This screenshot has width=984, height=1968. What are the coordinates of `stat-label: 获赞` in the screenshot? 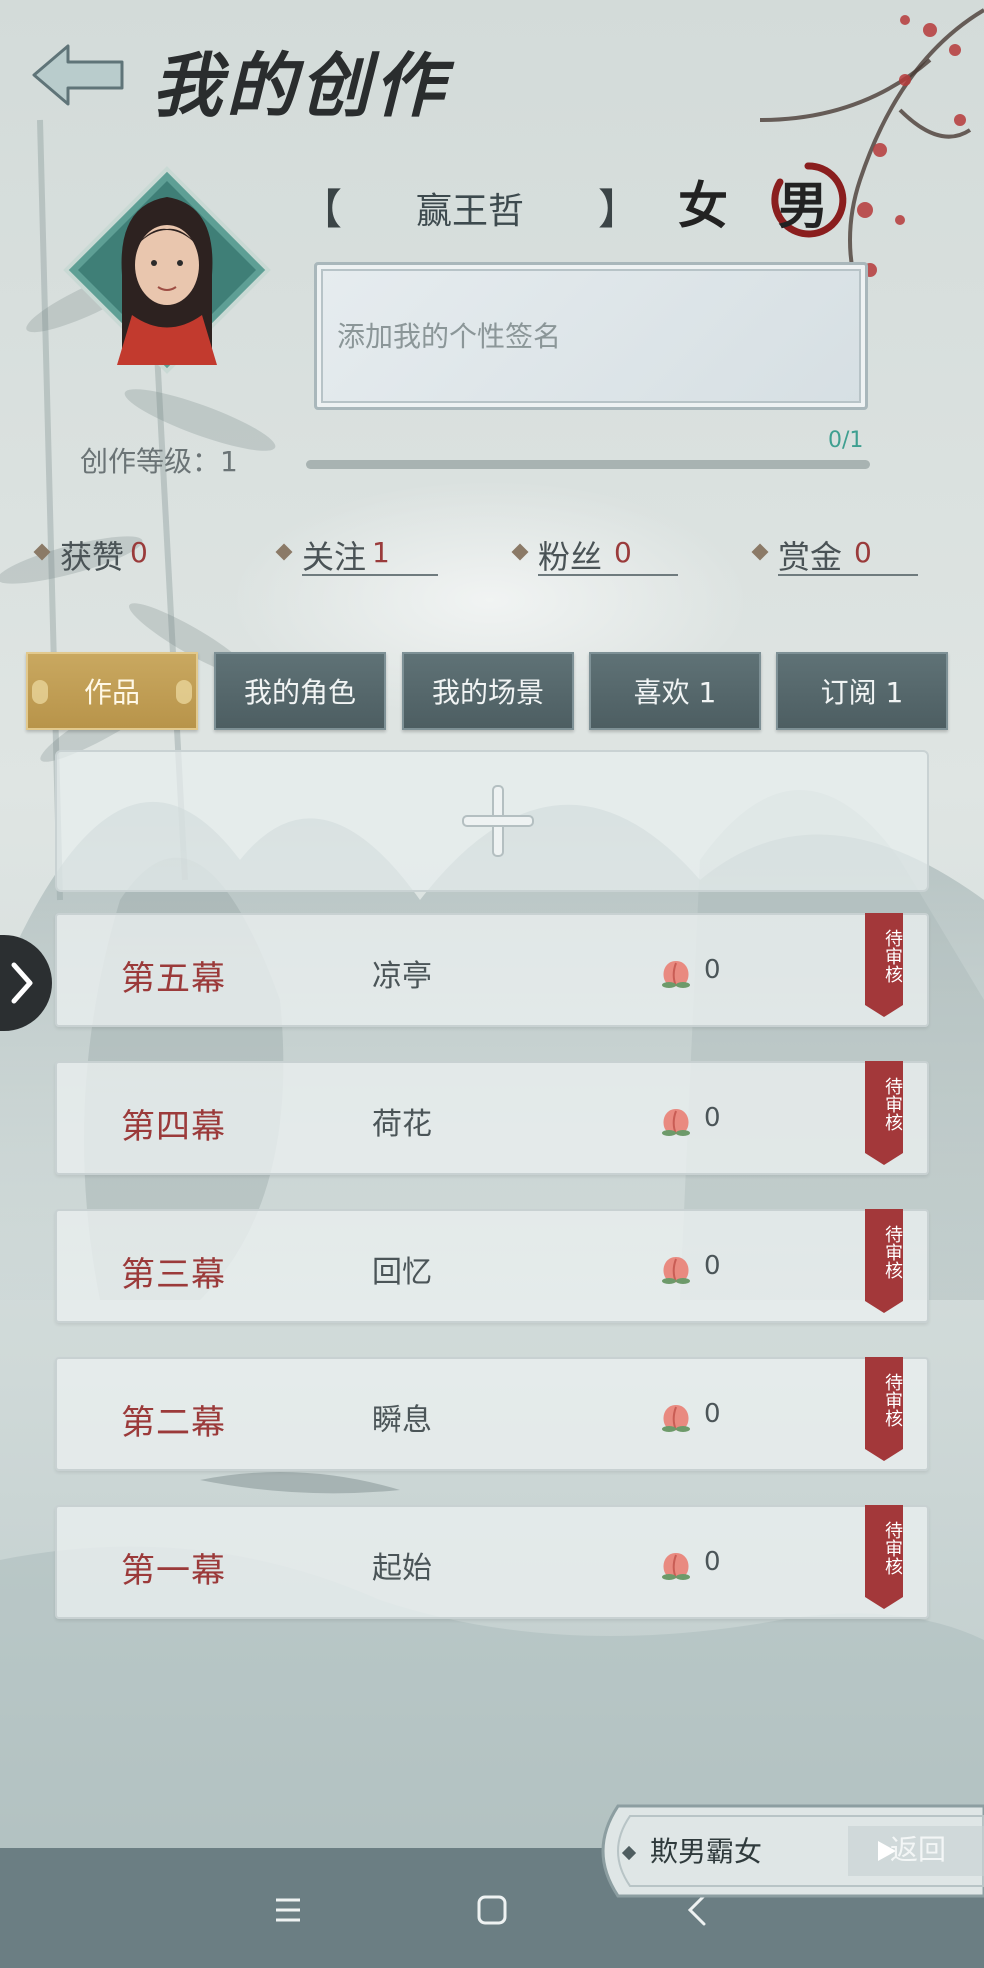 It's located at (92, 557).